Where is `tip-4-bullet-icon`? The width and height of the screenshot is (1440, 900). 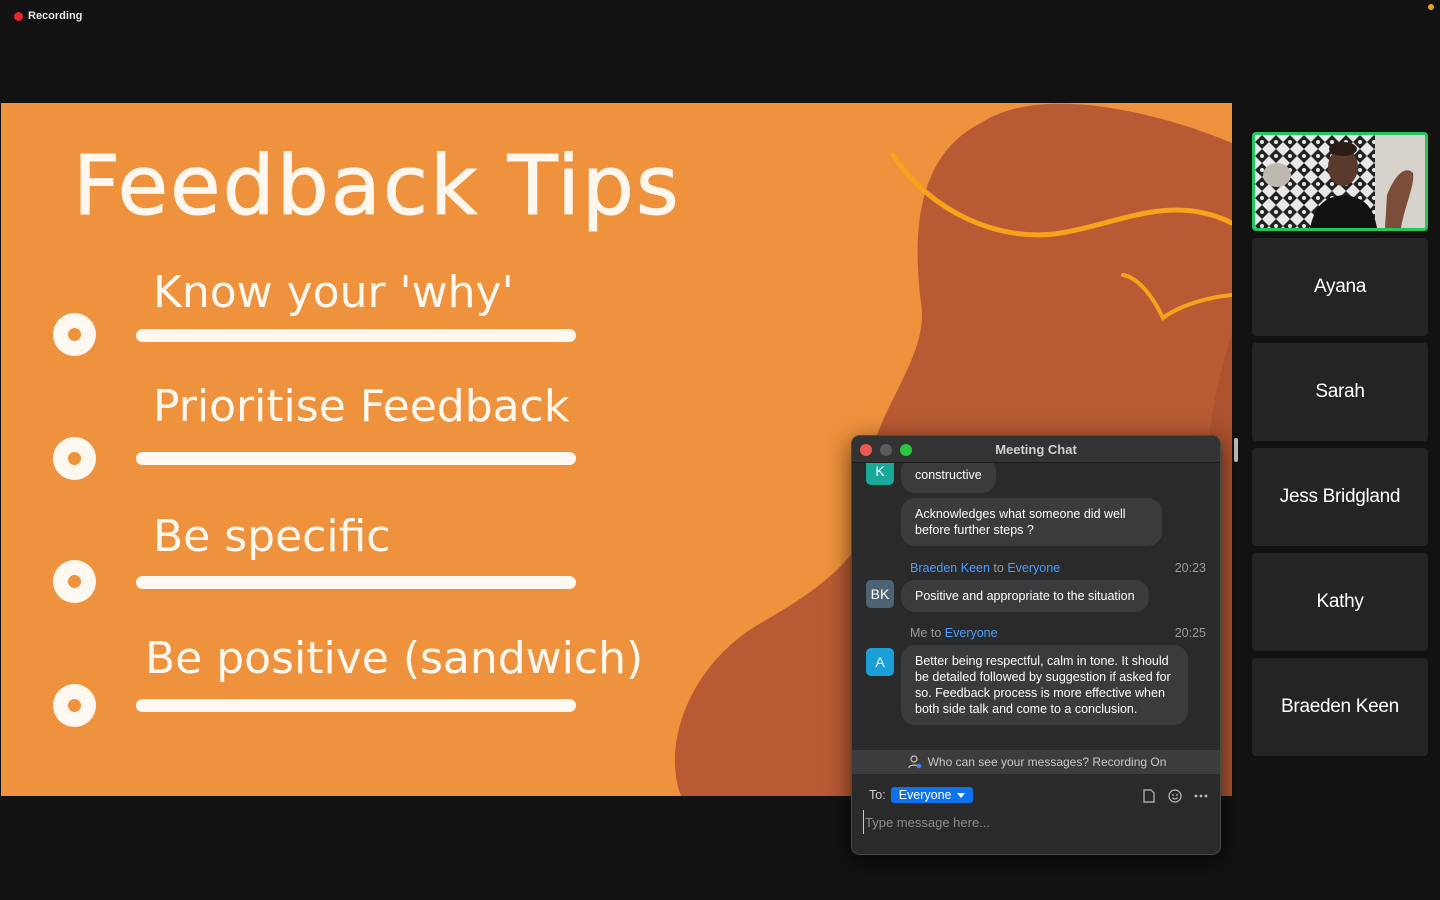
tip-4-bullet-icon is located at coordinates (74, 705).